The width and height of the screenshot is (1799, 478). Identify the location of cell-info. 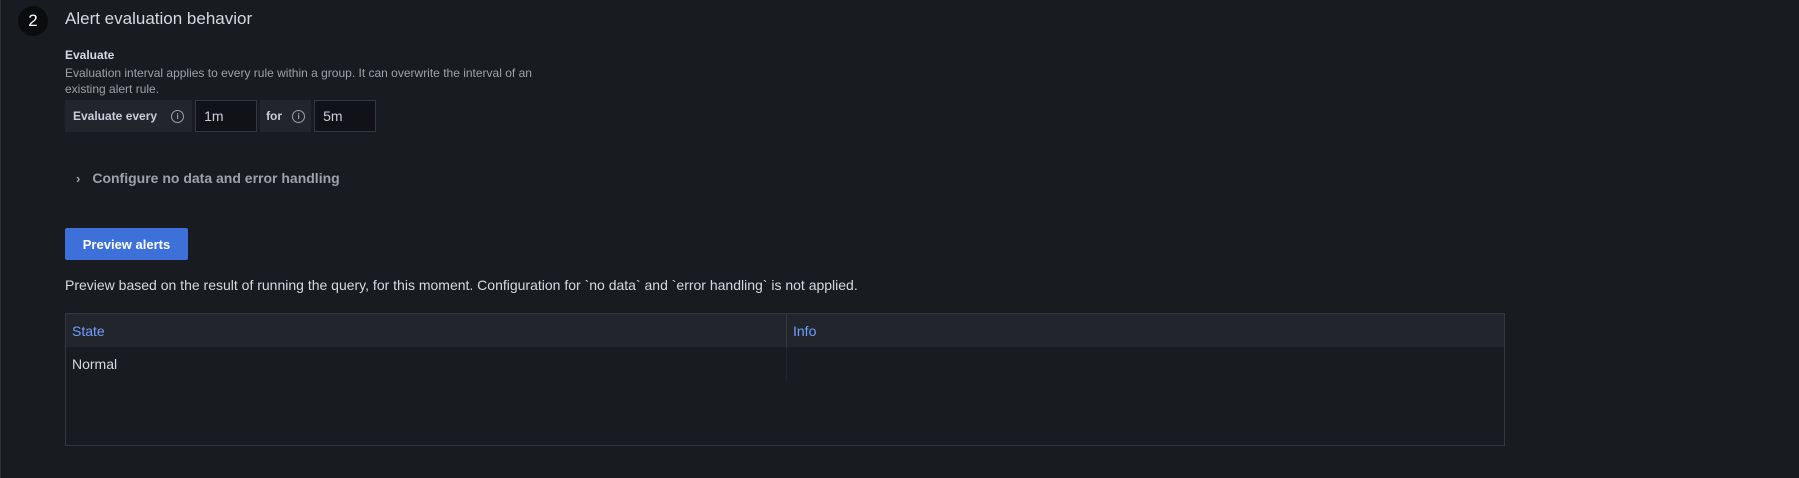
(1145, 363).